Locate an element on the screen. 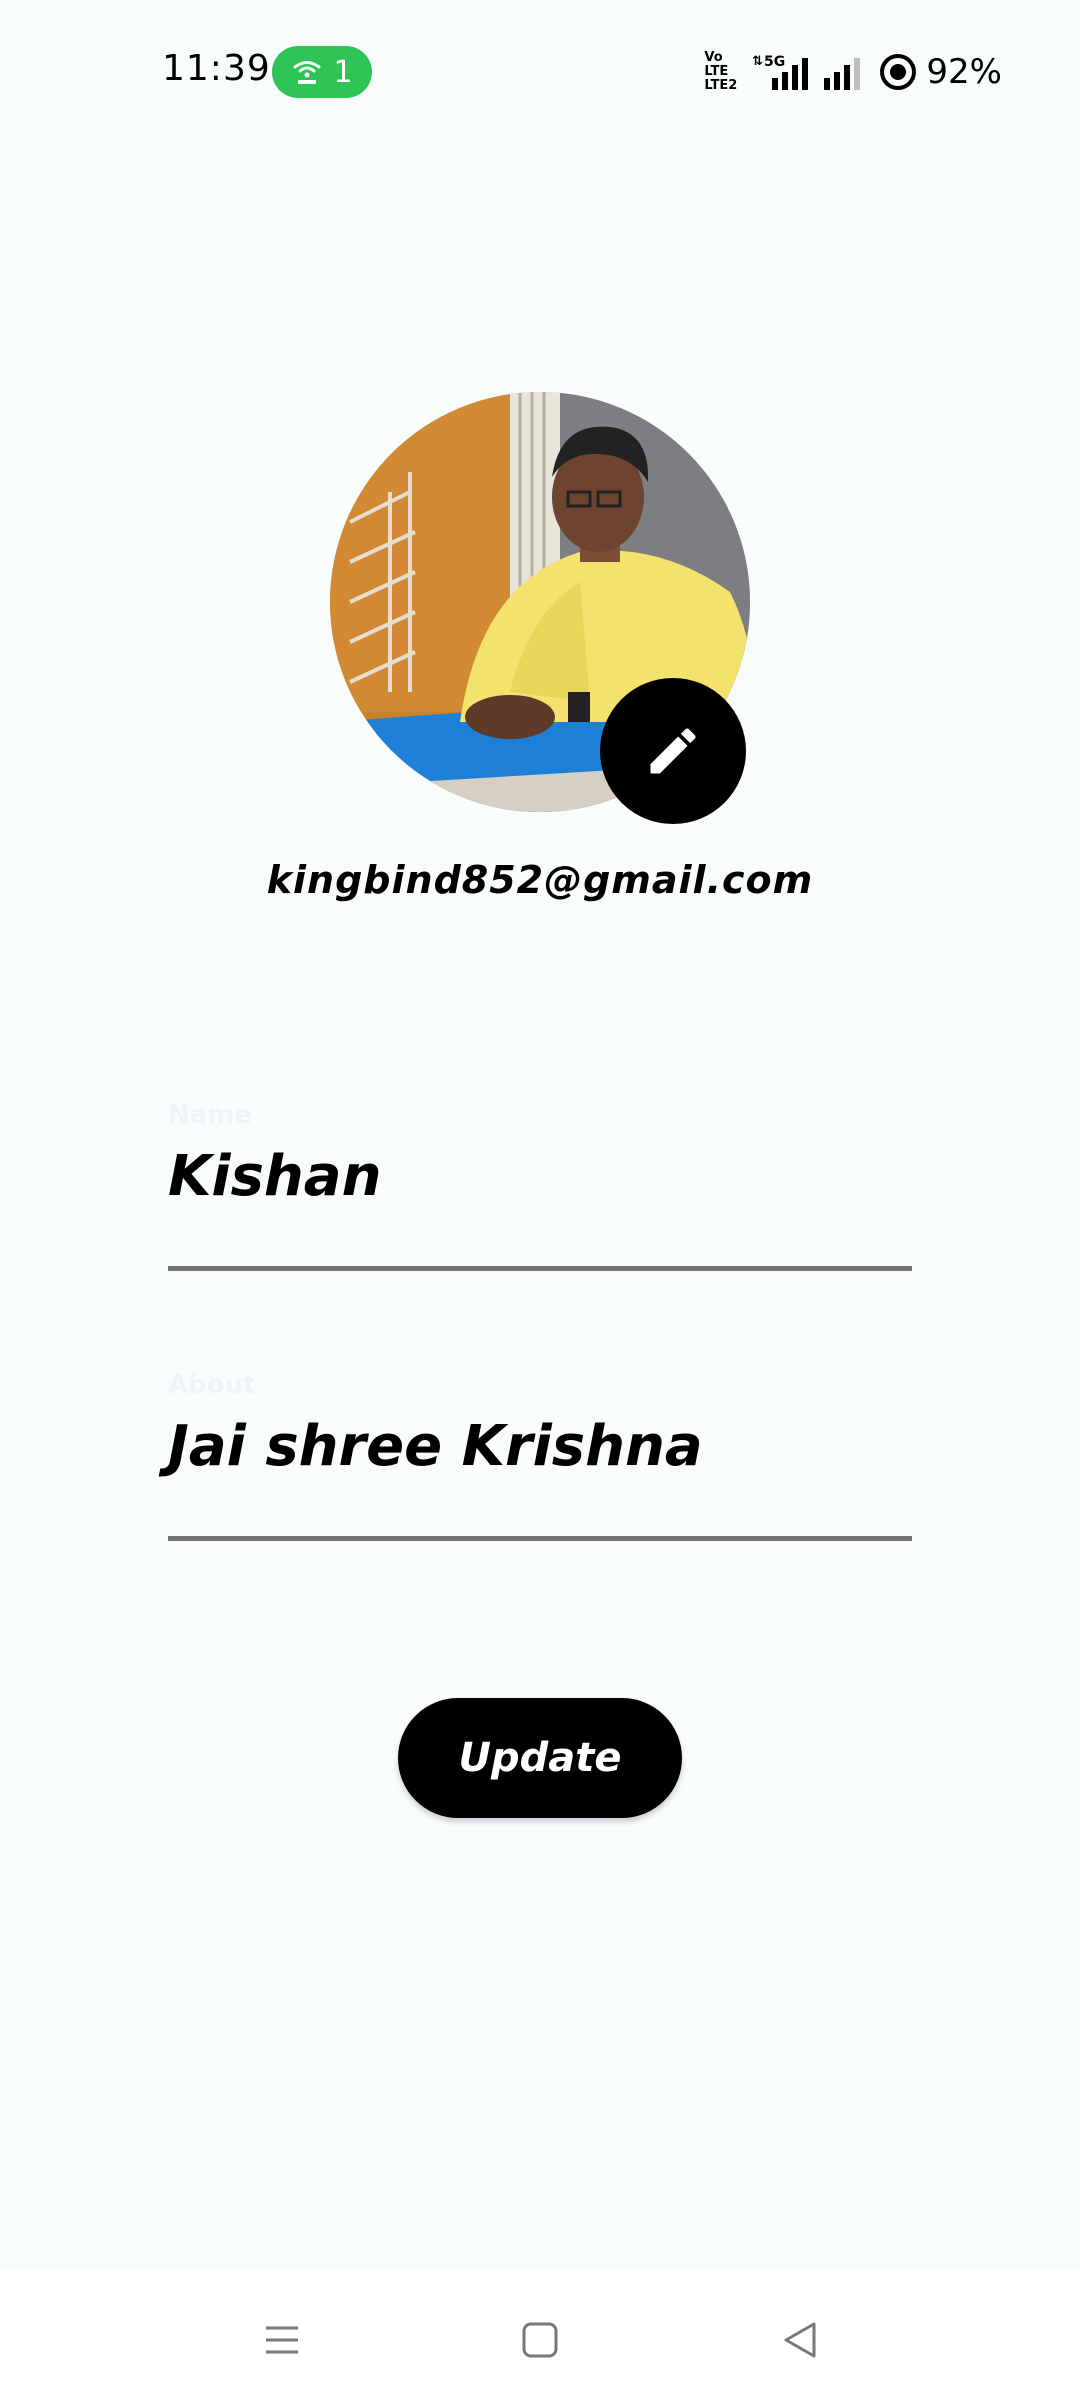 The height and width of the screenshot is (2400, 1080). profile-email: kingbind852@gmail.com is located at coordinates (540, 880).